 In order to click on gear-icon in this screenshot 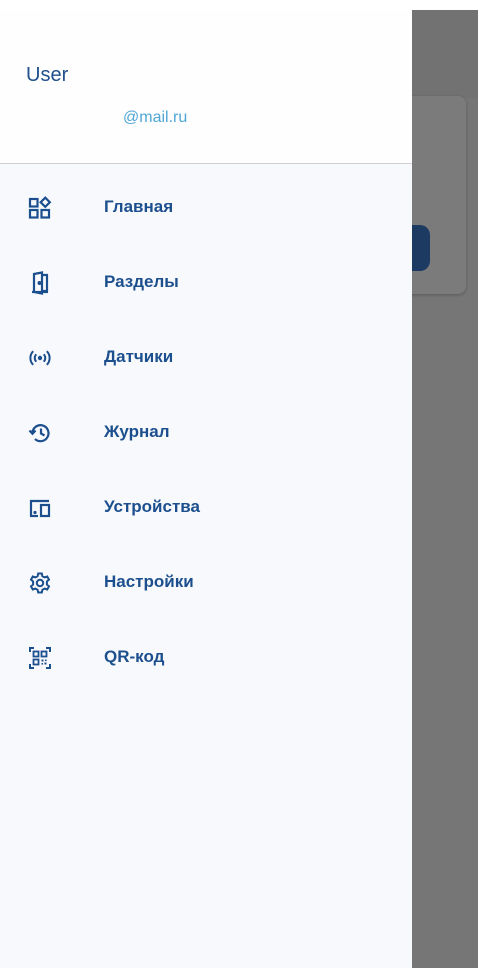, I will do `click(40, 583)`.